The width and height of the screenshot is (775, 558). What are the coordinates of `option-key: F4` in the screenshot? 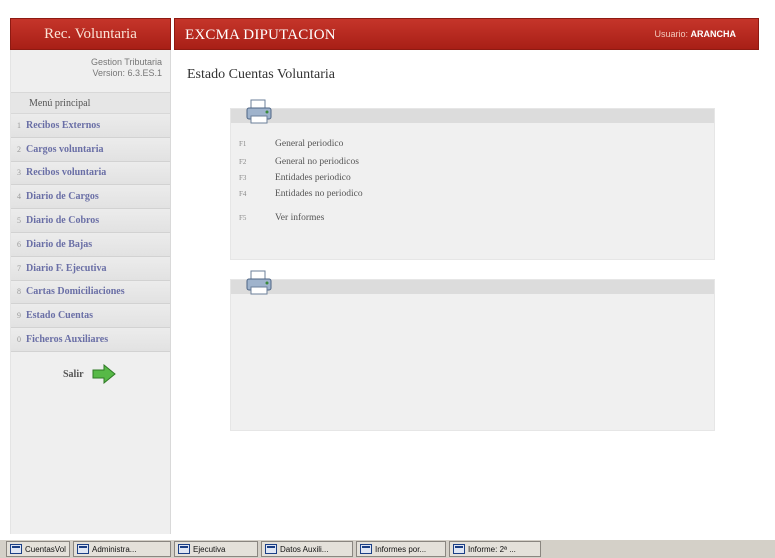 It's located at (243, 194).